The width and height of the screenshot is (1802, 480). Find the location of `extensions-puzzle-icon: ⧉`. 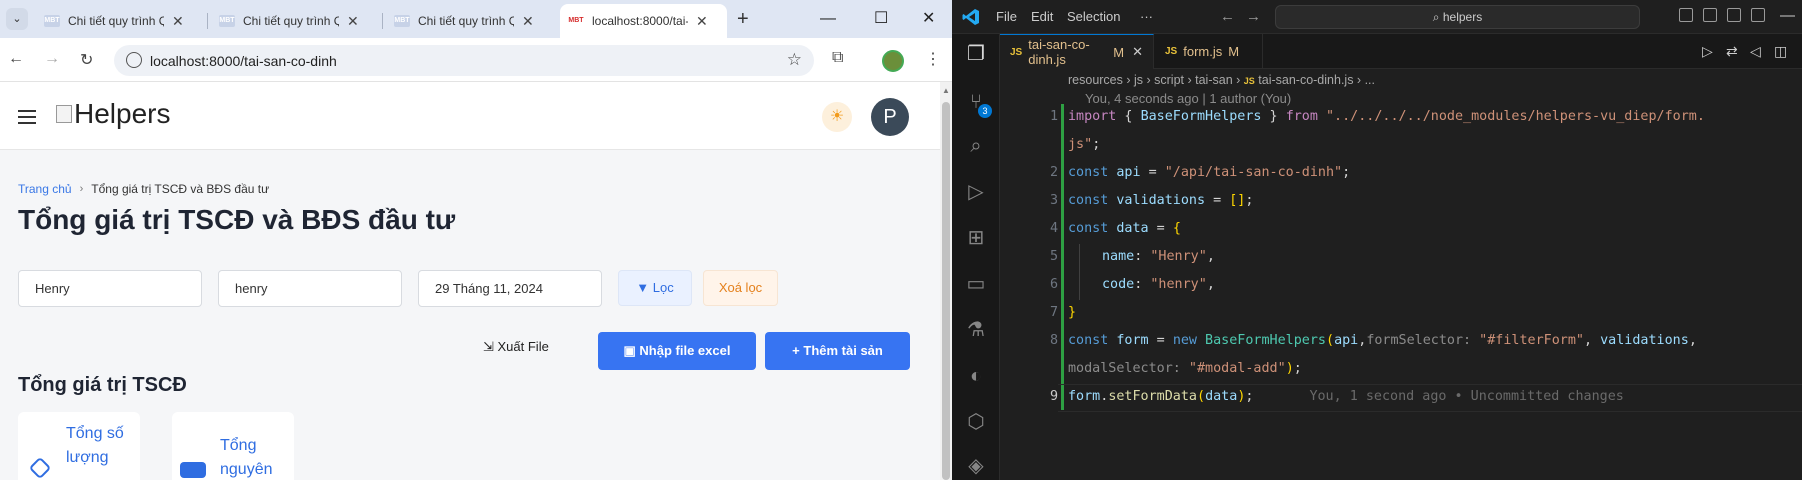

extensions-puzzle-icon: ⧉ is located at coordinates (837, 58).